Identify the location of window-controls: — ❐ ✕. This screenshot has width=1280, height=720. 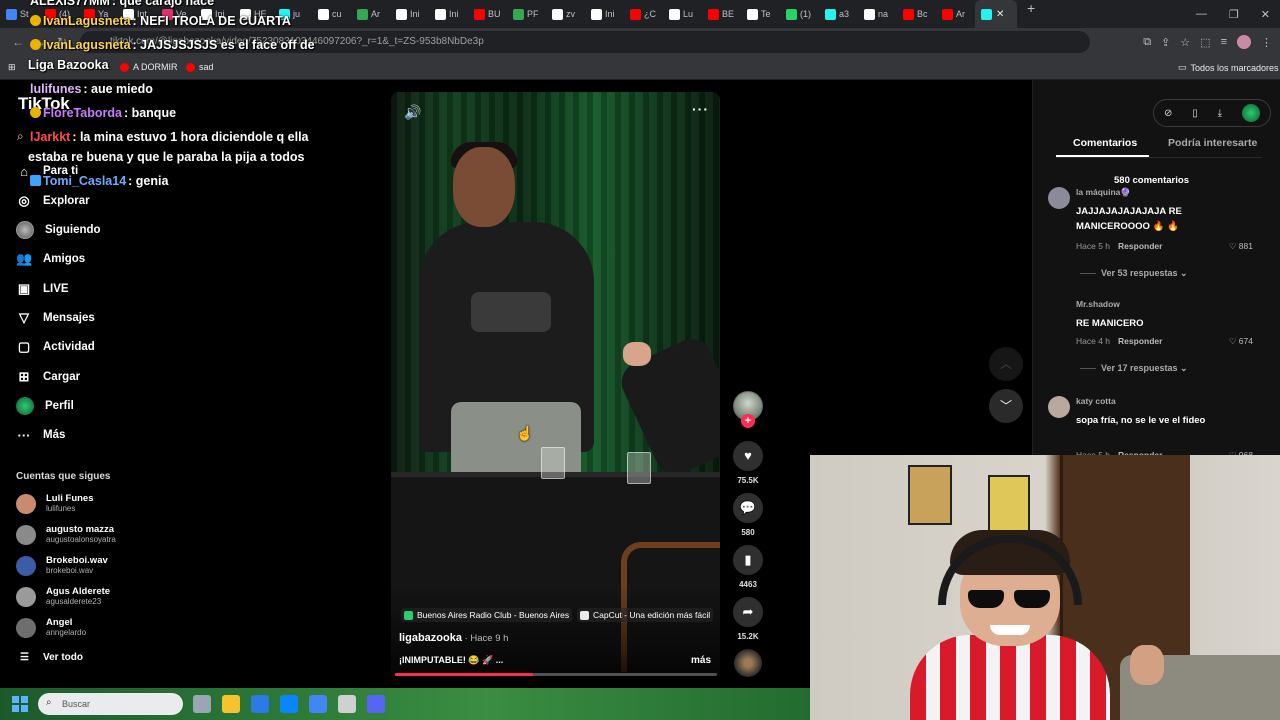
(1233, 14).